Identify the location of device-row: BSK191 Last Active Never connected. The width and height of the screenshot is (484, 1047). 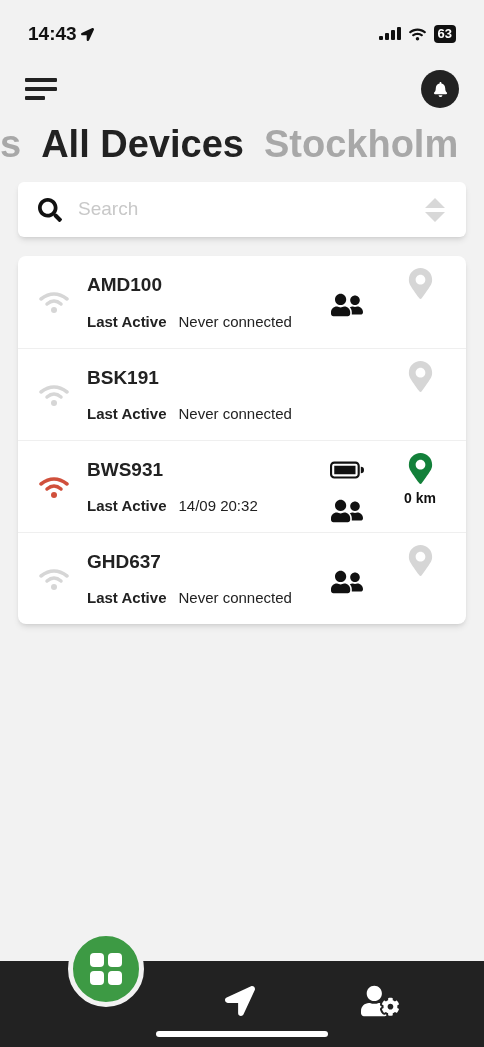
(242, 394).